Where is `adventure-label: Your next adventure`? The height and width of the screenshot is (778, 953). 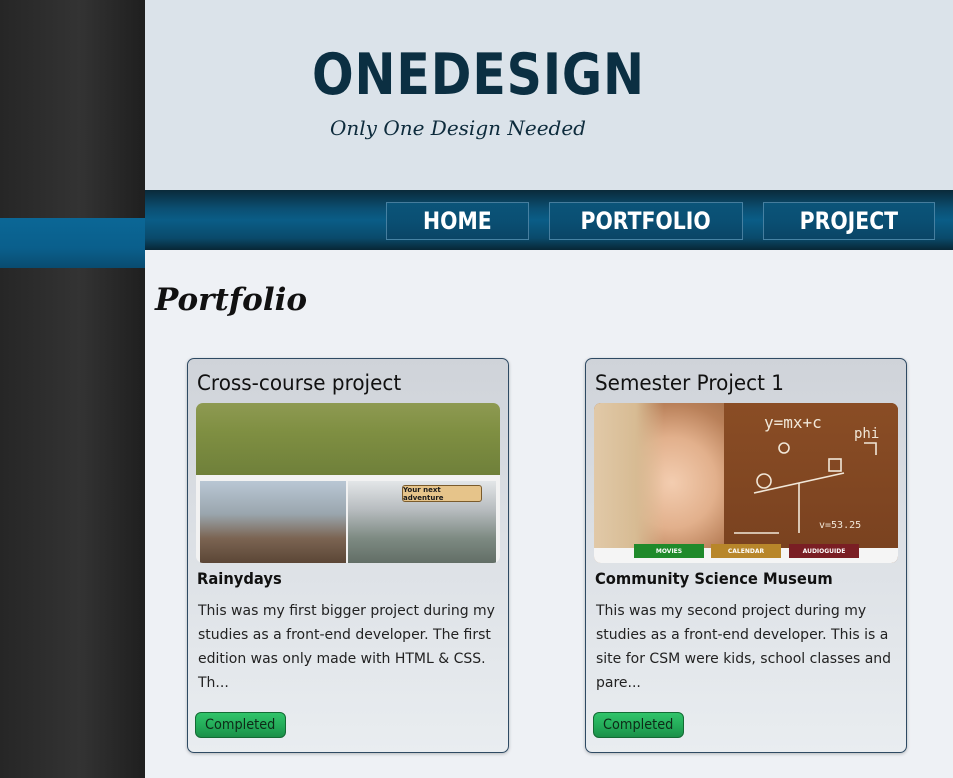
adventure-label: Your next adventure is located at coordinates (442, 493).